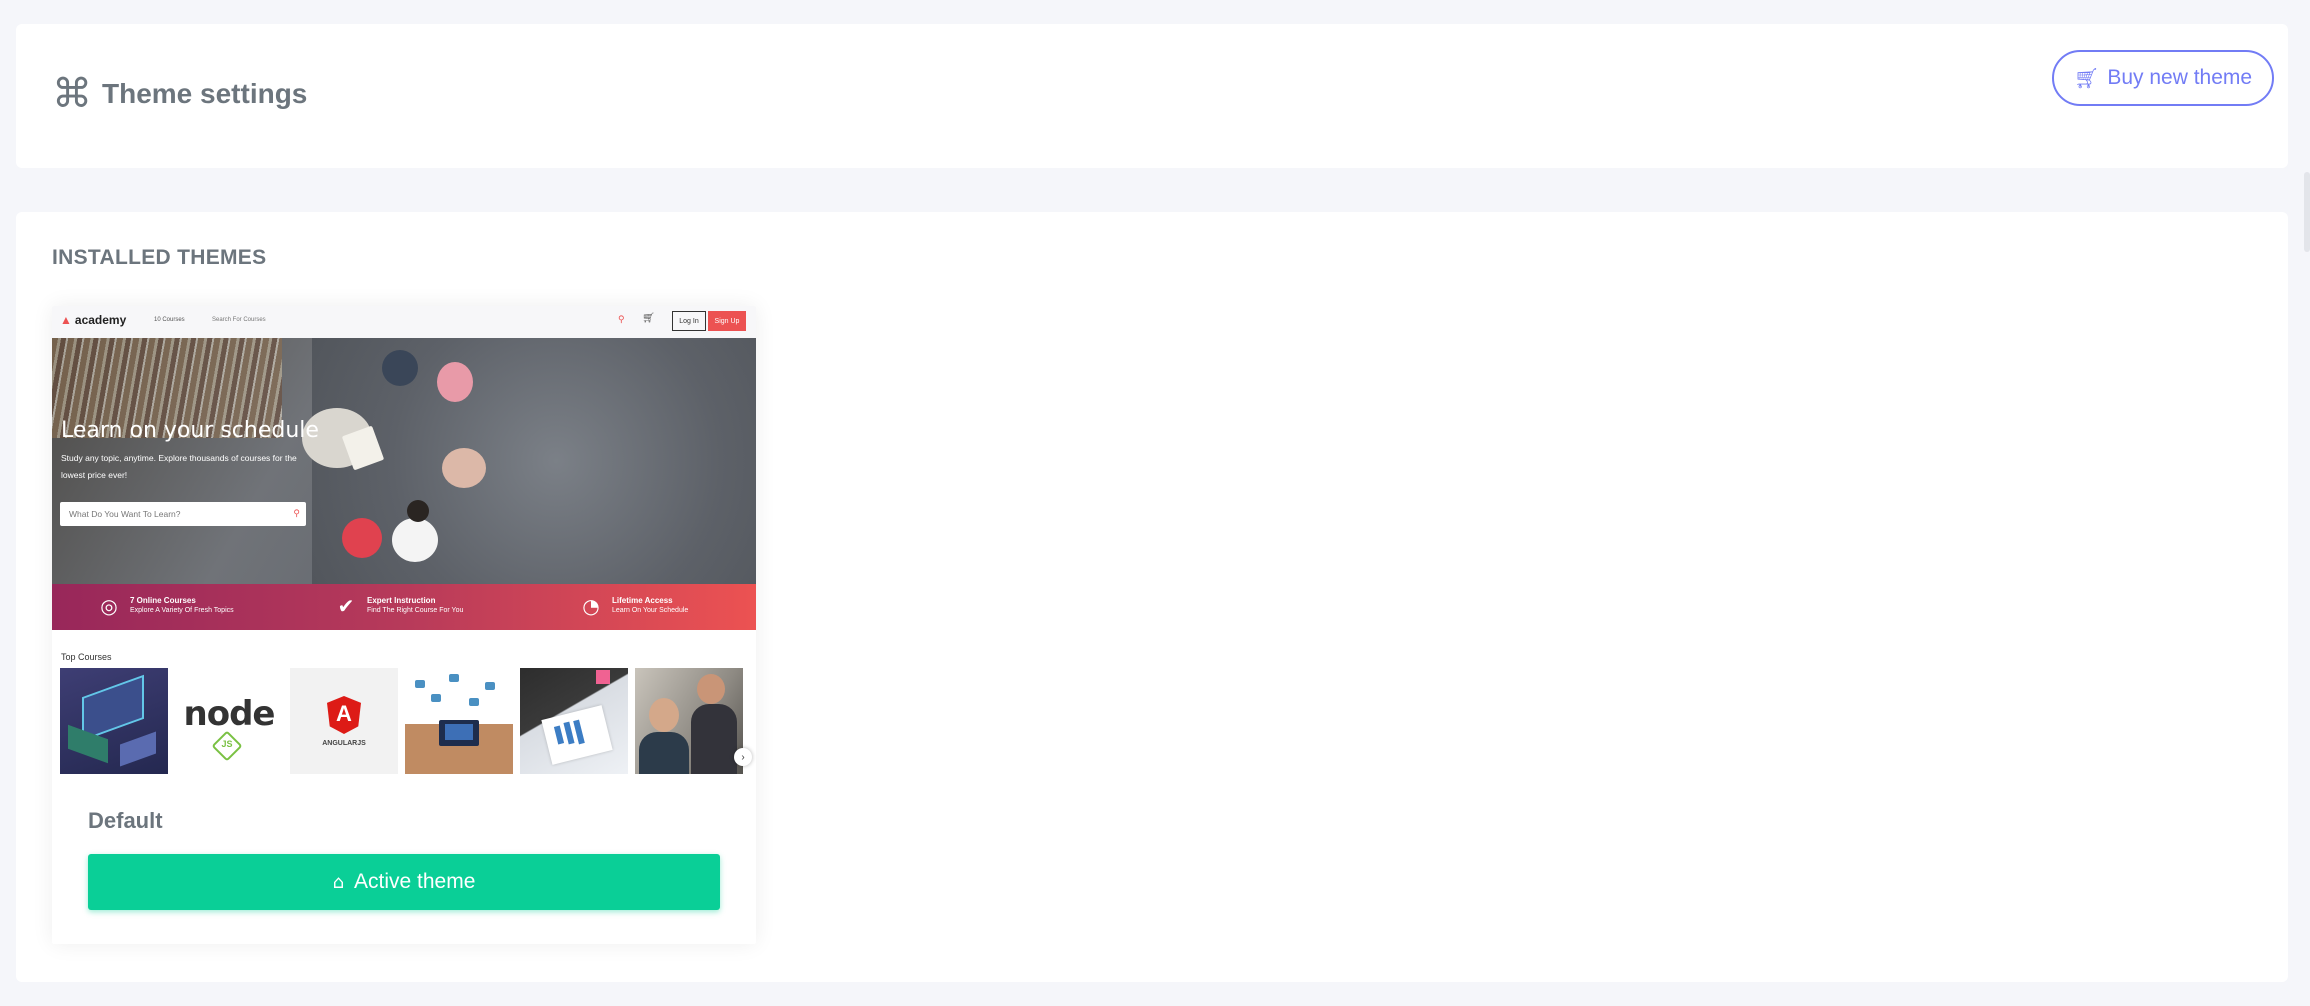 This screenshot has height=1006, width=2310. I want to click on node-logo: node, so click(229, 714).